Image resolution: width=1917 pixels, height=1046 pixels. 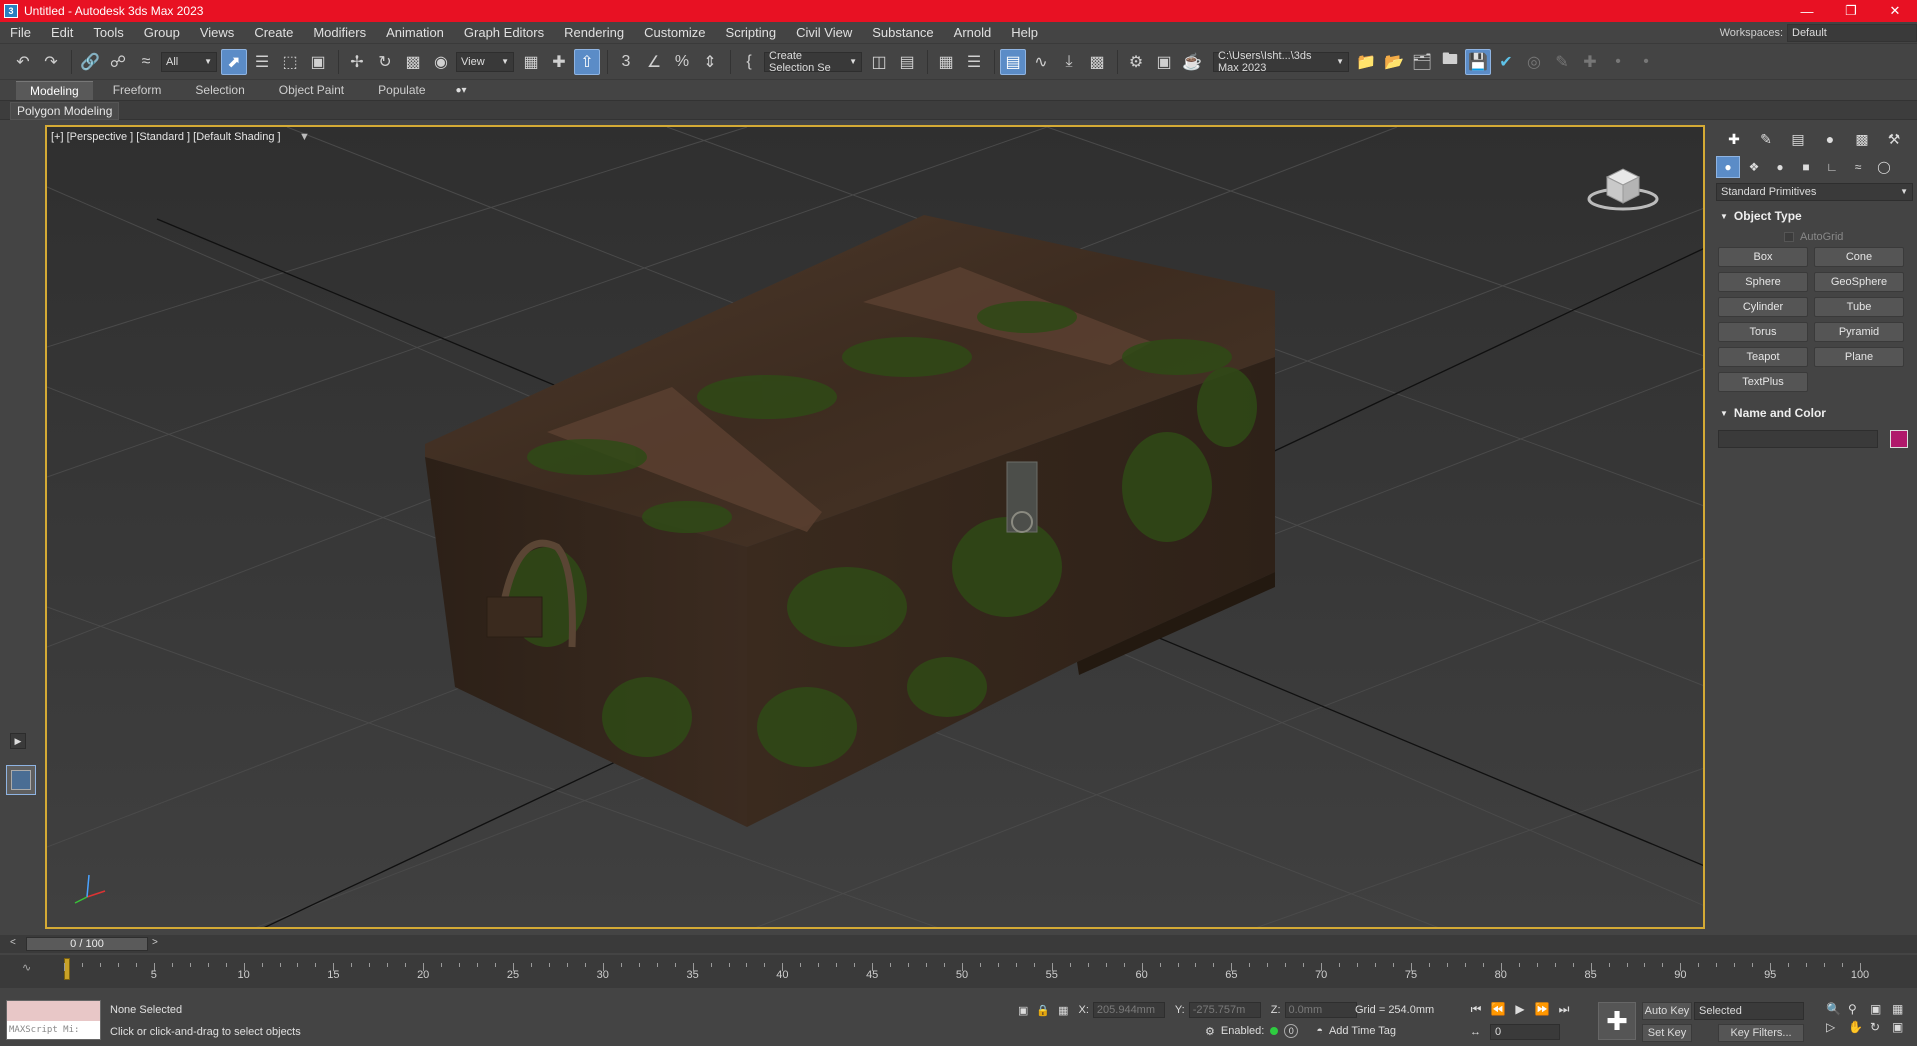 I want to click on polygon-modeling-panel: Polygon Modeling, so click(x=65, y=111).